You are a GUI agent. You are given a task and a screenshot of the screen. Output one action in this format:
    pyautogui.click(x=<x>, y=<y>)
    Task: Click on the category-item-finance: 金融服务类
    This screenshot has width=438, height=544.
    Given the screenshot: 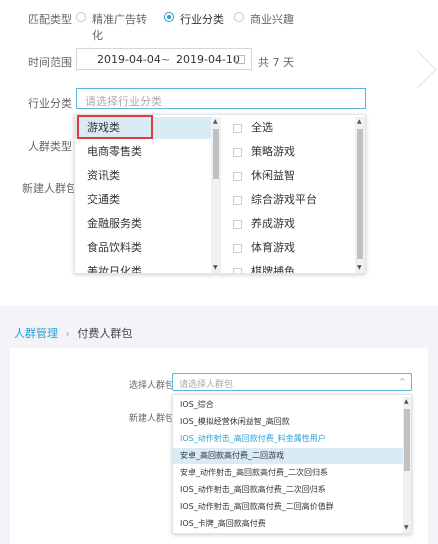 What is the action you would take?
    pyautogui.click(x=143, y=224)
    